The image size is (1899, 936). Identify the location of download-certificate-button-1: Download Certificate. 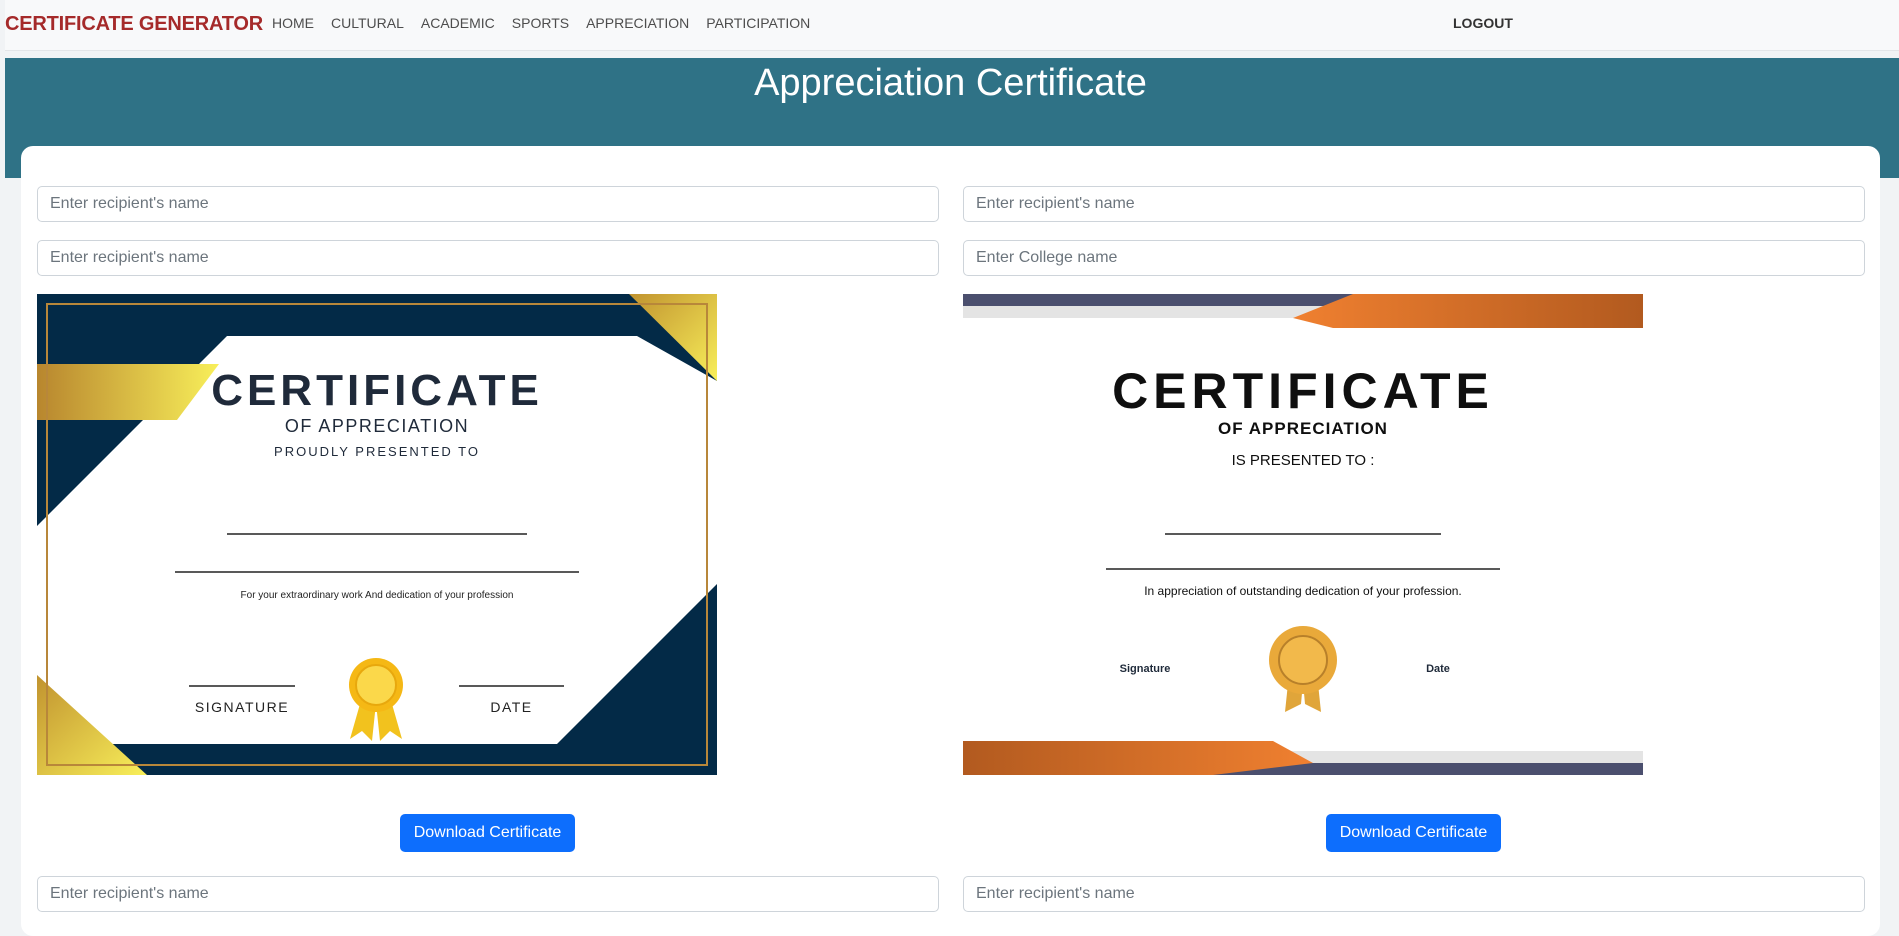
(487, 833).